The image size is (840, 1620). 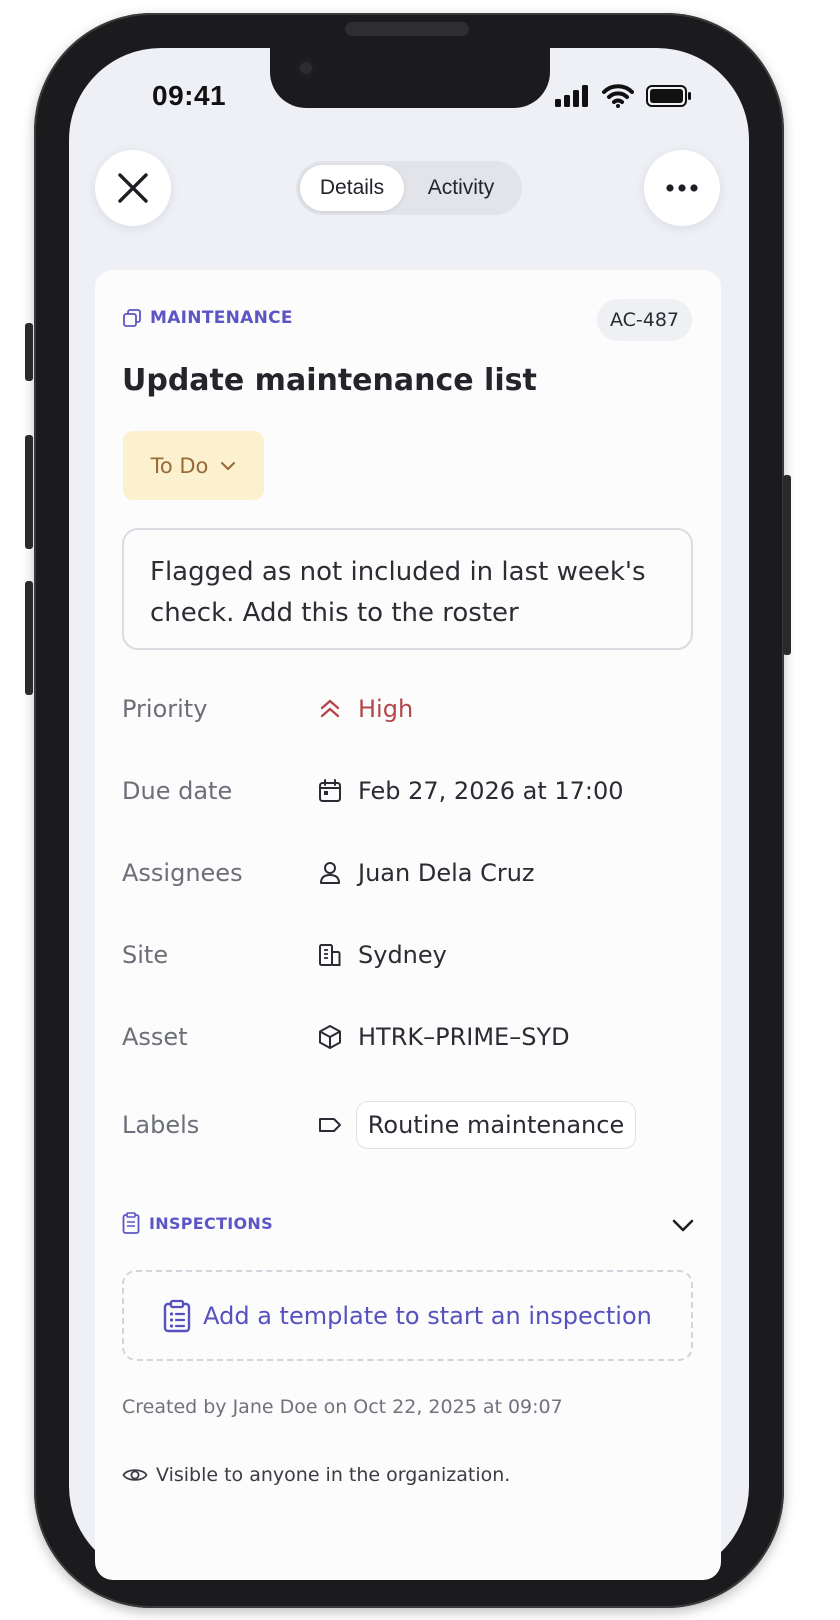 What do you see at coordinates (491, 791) in the screenshot?
I see `due-date-value: Feb 27, 2026 at 17:00` at bounding box center [491, 791].